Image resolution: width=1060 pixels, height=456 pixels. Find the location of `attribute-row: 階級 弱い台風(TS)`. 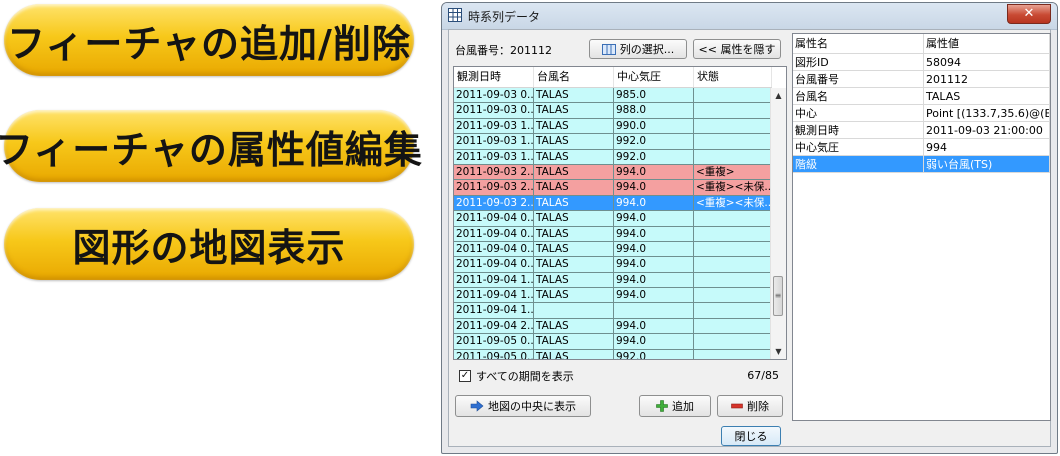

attribute-row: 階級 弱い台風(TS) is located at coordinates (921, 164).